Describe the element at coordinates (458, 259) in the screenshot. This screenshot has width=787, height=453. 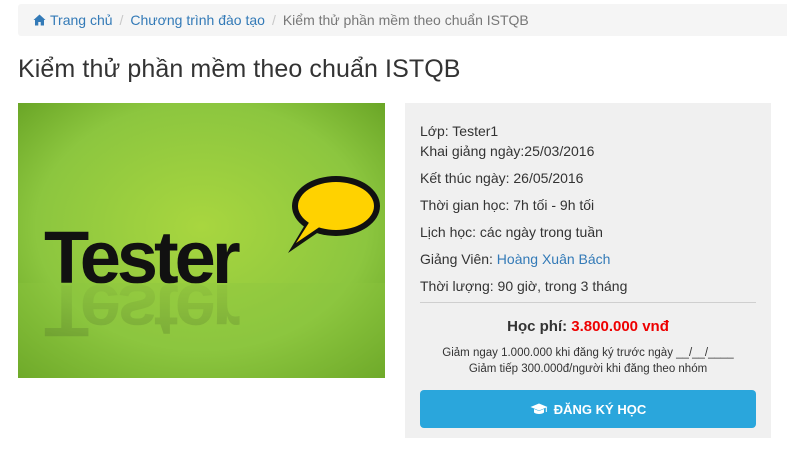
I see `instructor-label: Giảng Viên:` at that location.